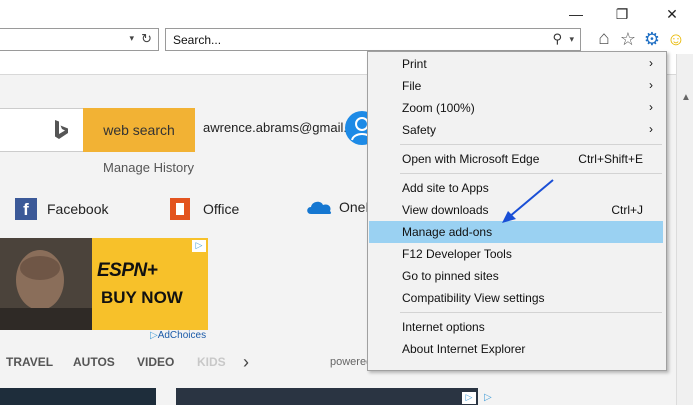 This screenshot has width=693, height=405. What do you see at coordinates (414, 64) in the screenshot?
I see `menu-item-label: Print` at bounding box center [414, 64].